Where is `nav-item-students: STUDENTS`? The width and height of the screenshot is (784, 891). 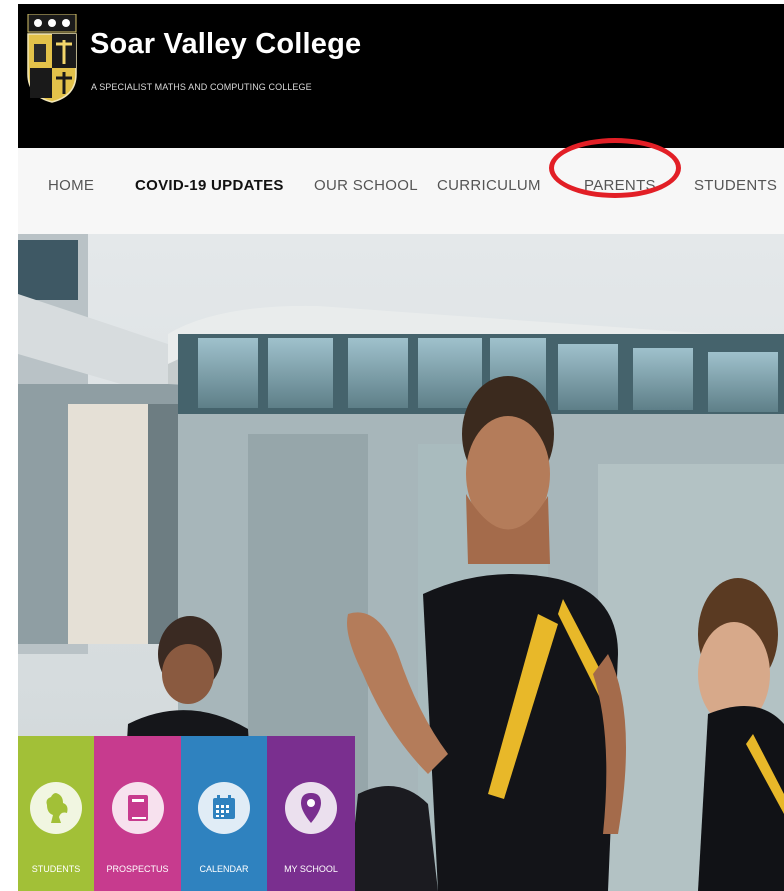
nav-item-students: STUDENTS is located at coordinates (735, 185).